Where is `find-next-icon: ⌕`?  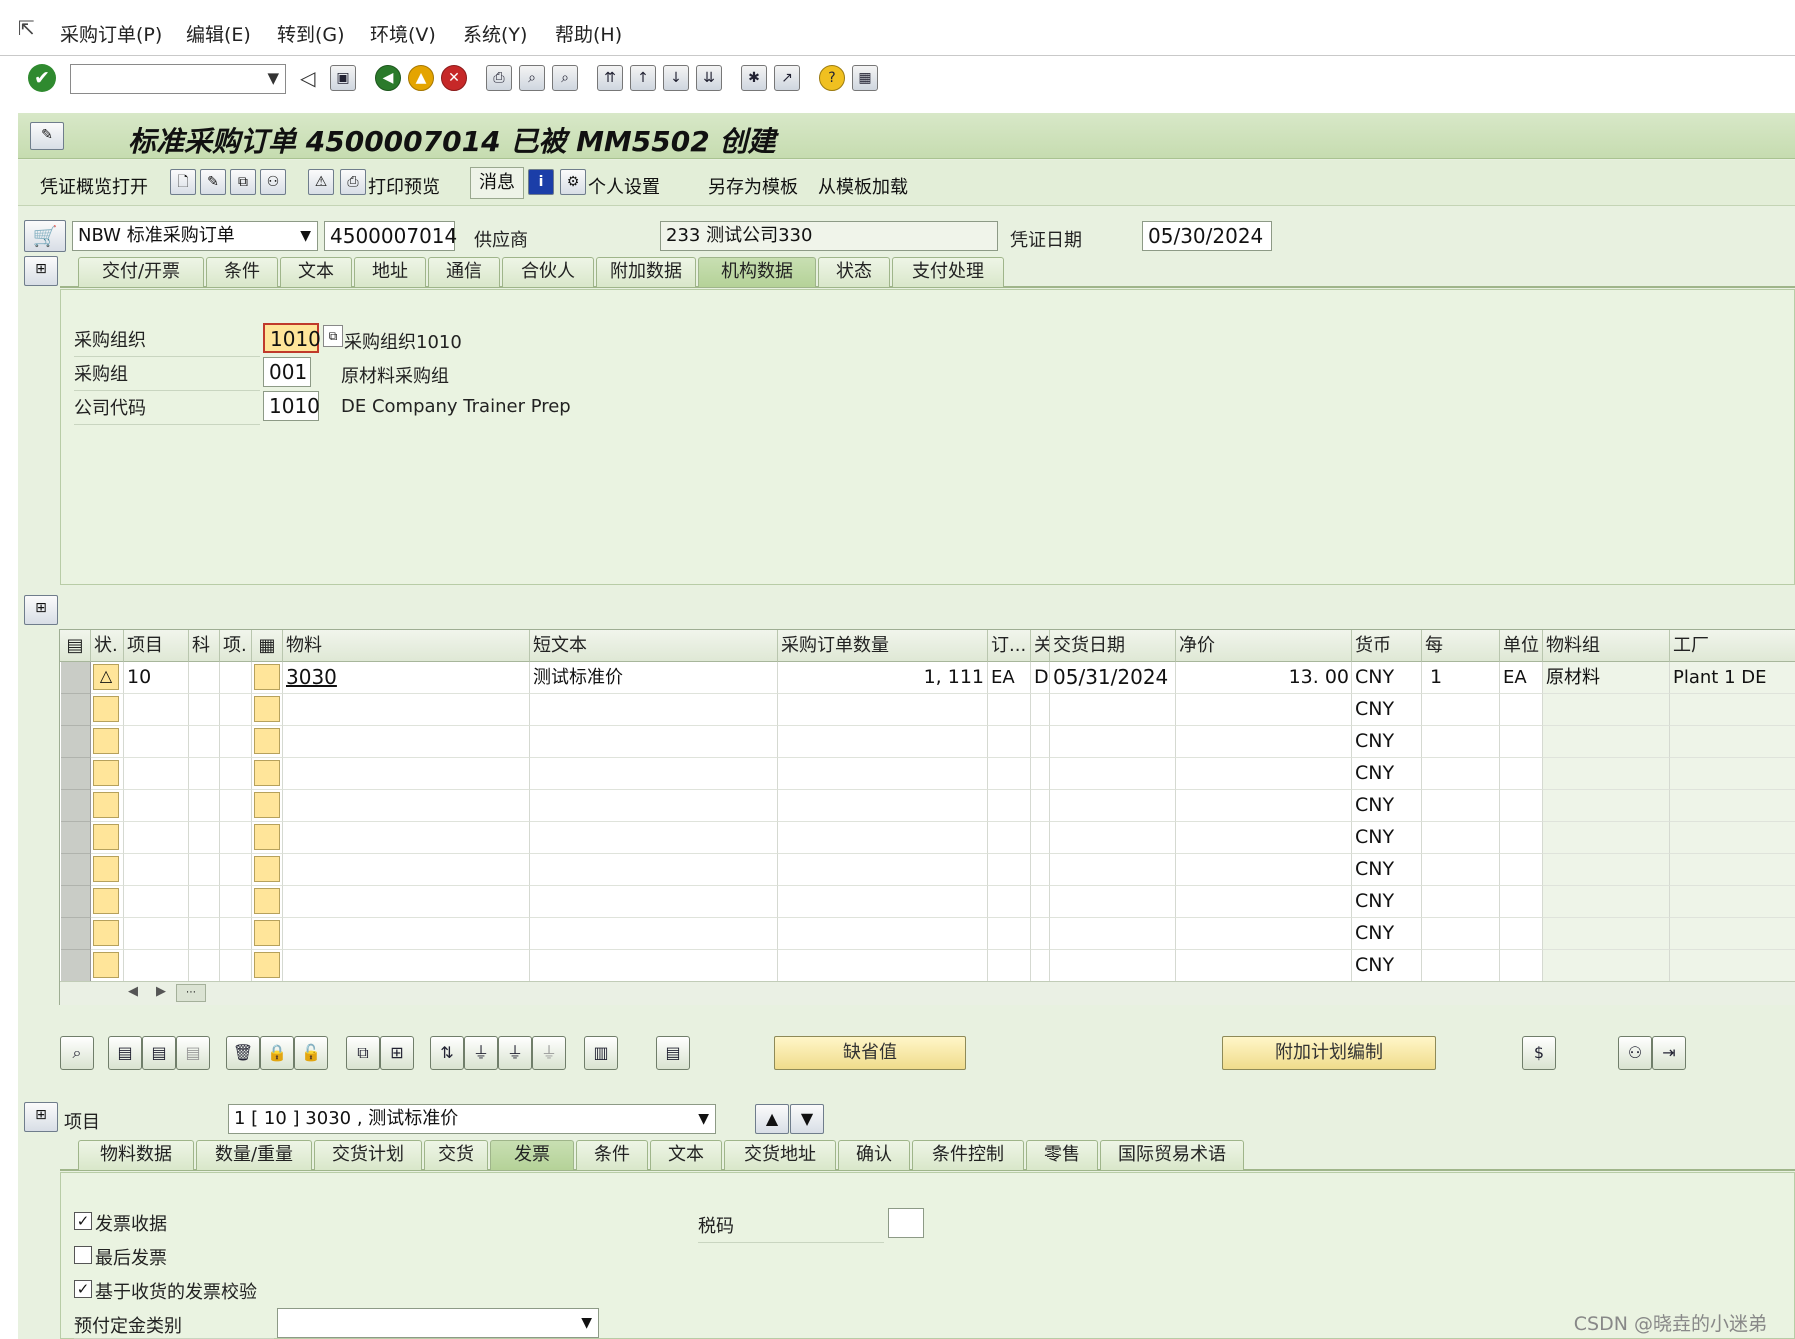 find-next-icon: ⌕ is located at coordinates (565, 78).